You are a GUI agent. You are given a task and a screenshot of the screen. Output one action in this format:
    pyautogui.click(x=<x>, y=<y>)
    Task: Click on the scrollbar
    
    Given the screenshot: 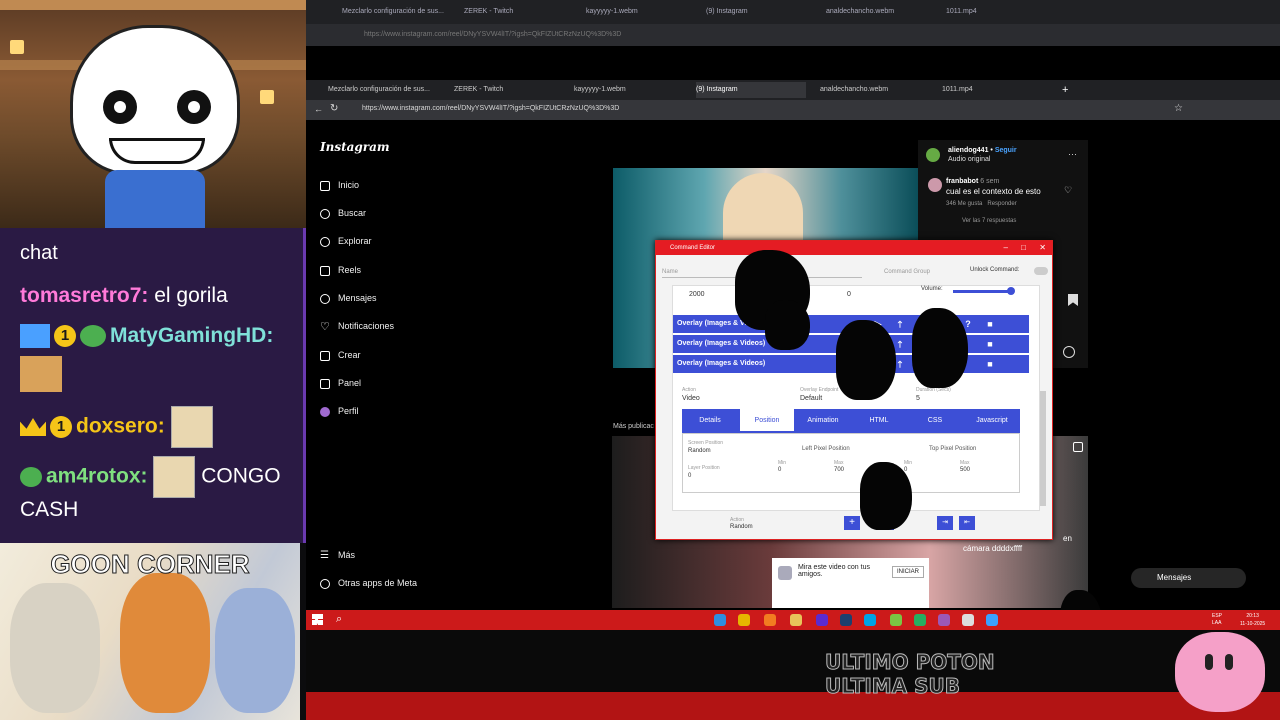 What is the action you would take?
    pyautogui.click(x=1043, y=448)
    